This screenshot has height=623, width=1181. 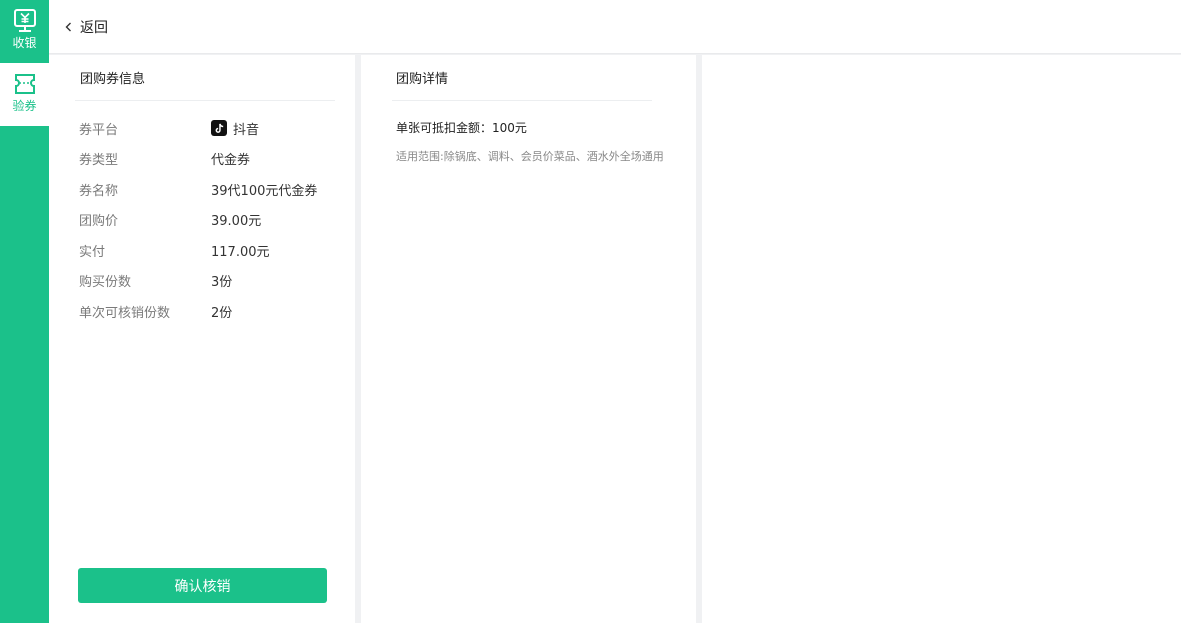 I want to click on info-value: 代金券, so click(x=231, y=161).